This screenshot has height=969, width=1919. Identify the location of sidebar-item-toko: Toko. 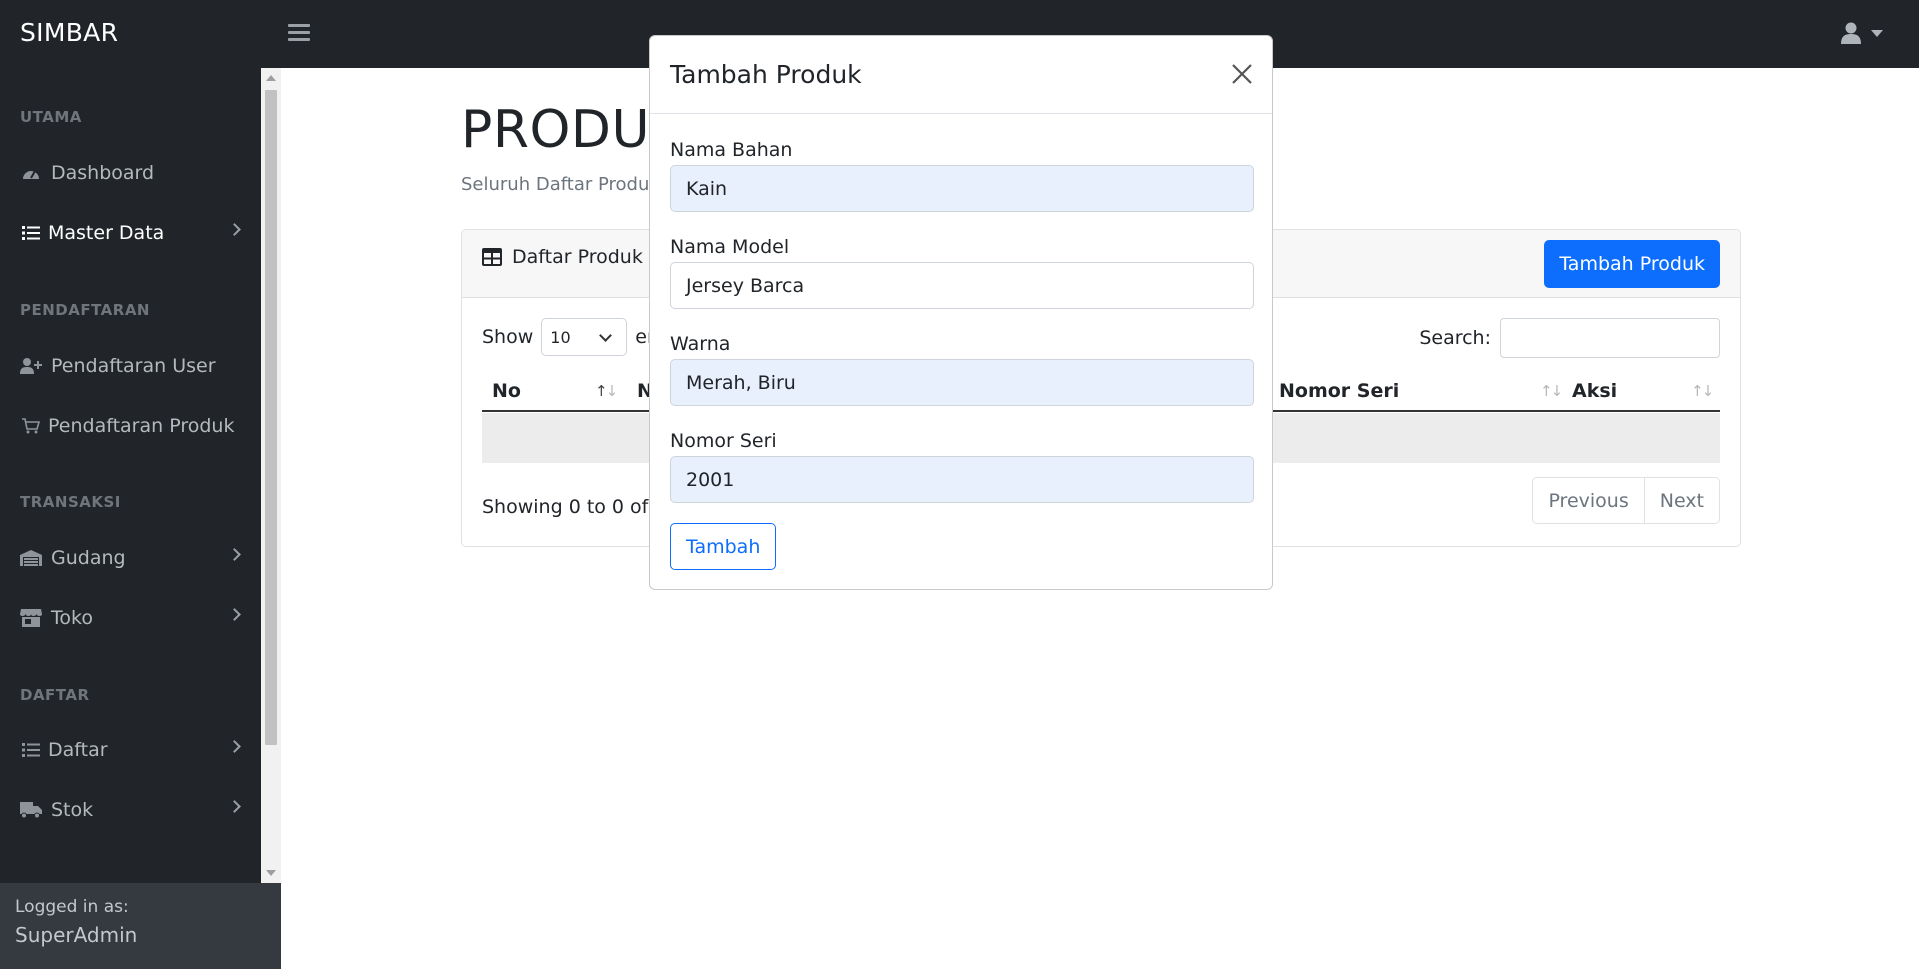
(130, 618).